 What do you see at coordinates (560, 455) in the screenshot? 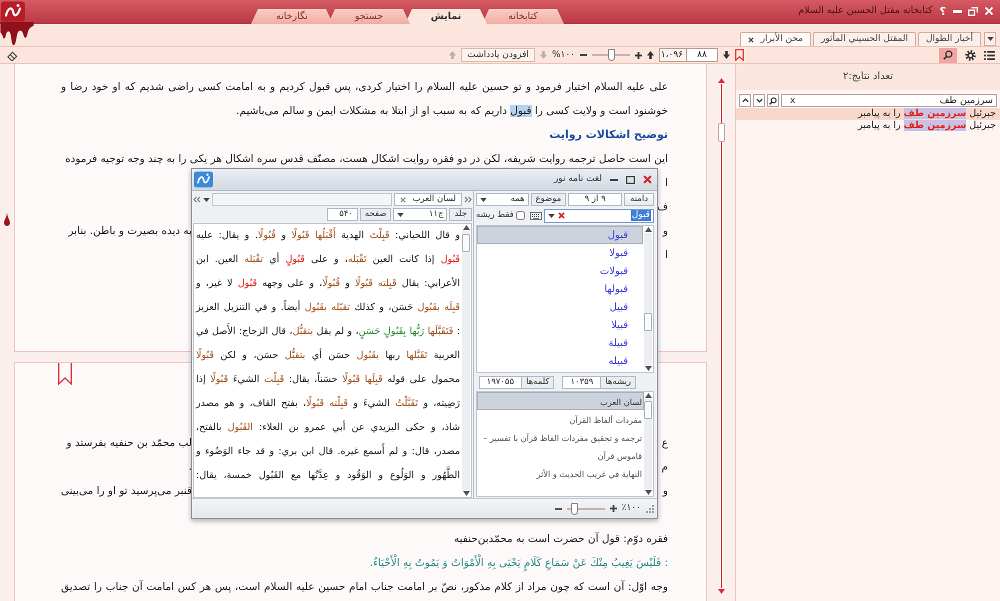
I see `dictionary-item: قاموس قرآن` at bounding box center [560, 455].